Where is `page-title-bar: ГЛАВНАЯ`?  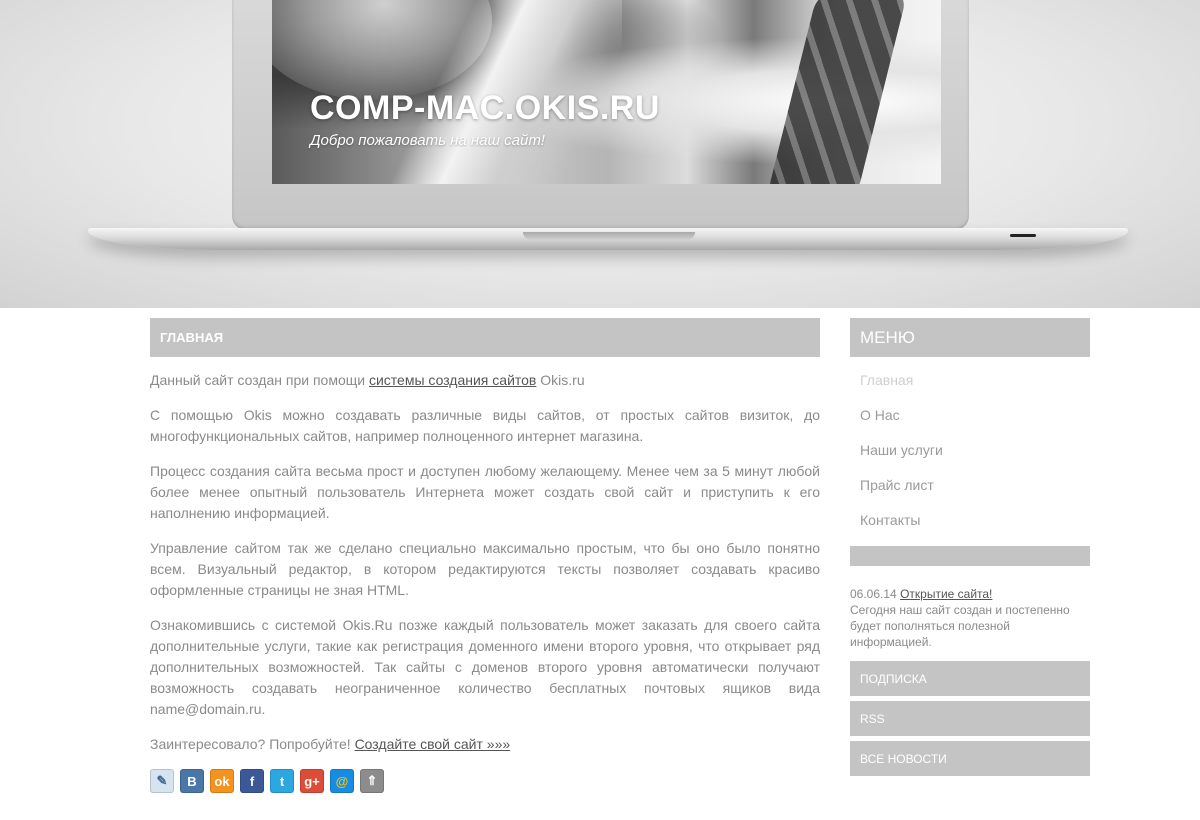
page-title-bar: ГЛАВНАЯ is located at coordinates (485, 337).